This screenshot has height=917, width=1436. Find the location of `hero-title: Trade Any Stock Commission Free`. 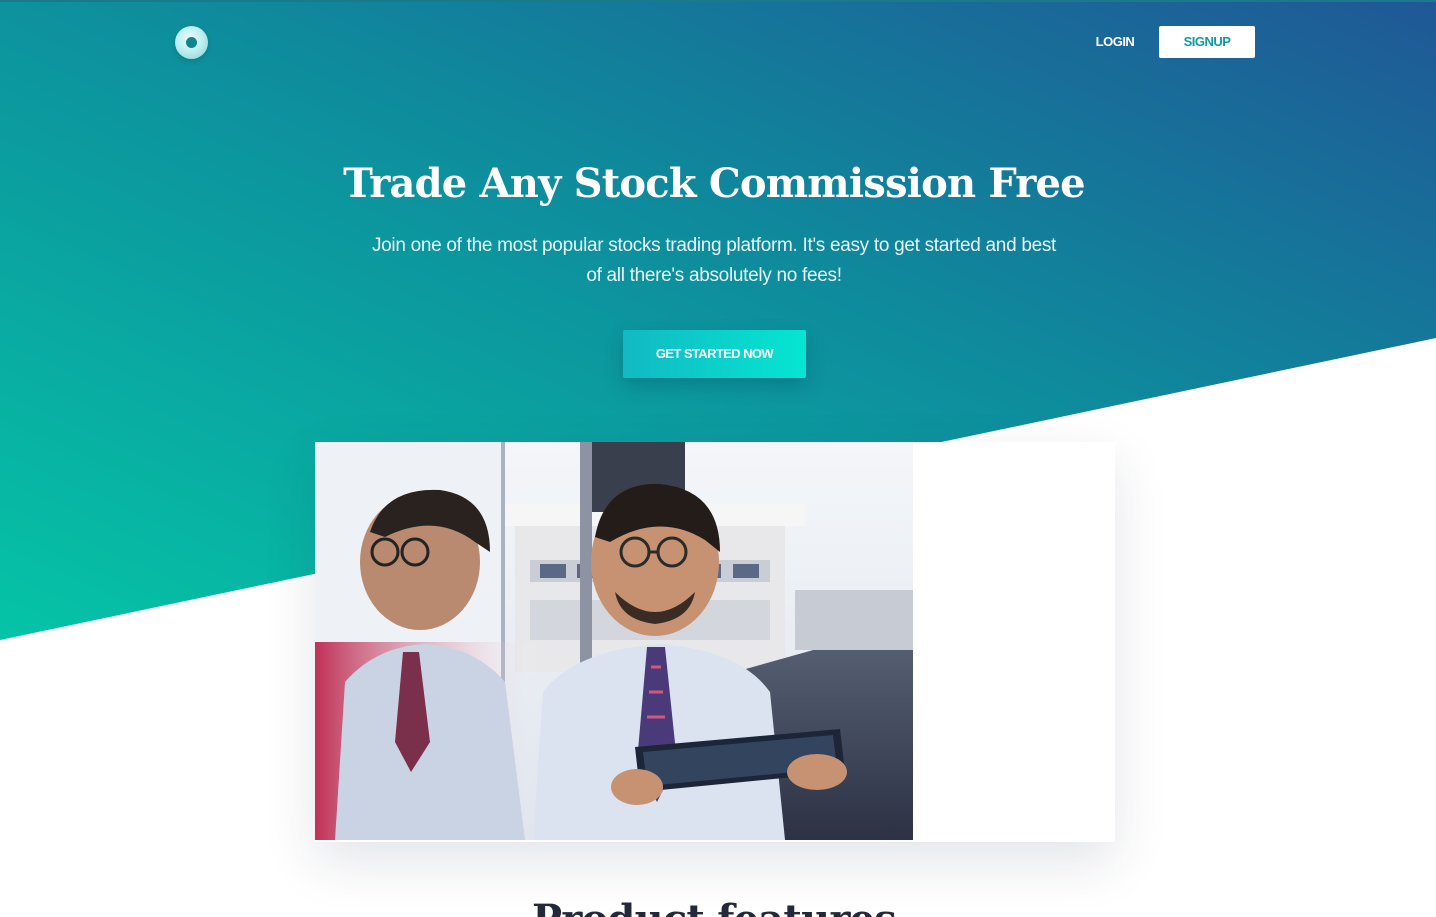

hero-title: Trade Any Stock Commission Free is located at coordinates (714, 183).